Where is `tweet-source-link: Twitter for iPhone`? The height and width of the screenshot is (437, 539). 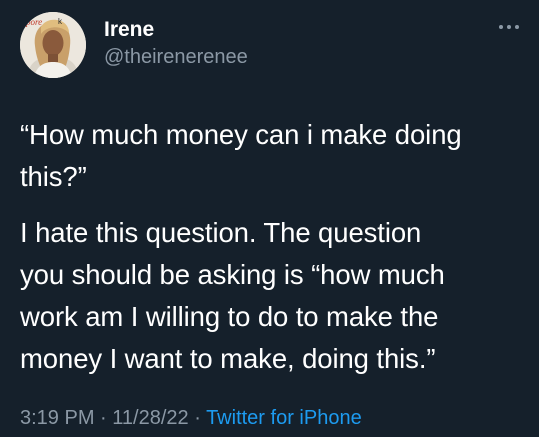
tweet-source-link: Twitter for iPhone is located at coordinates (284, 418).